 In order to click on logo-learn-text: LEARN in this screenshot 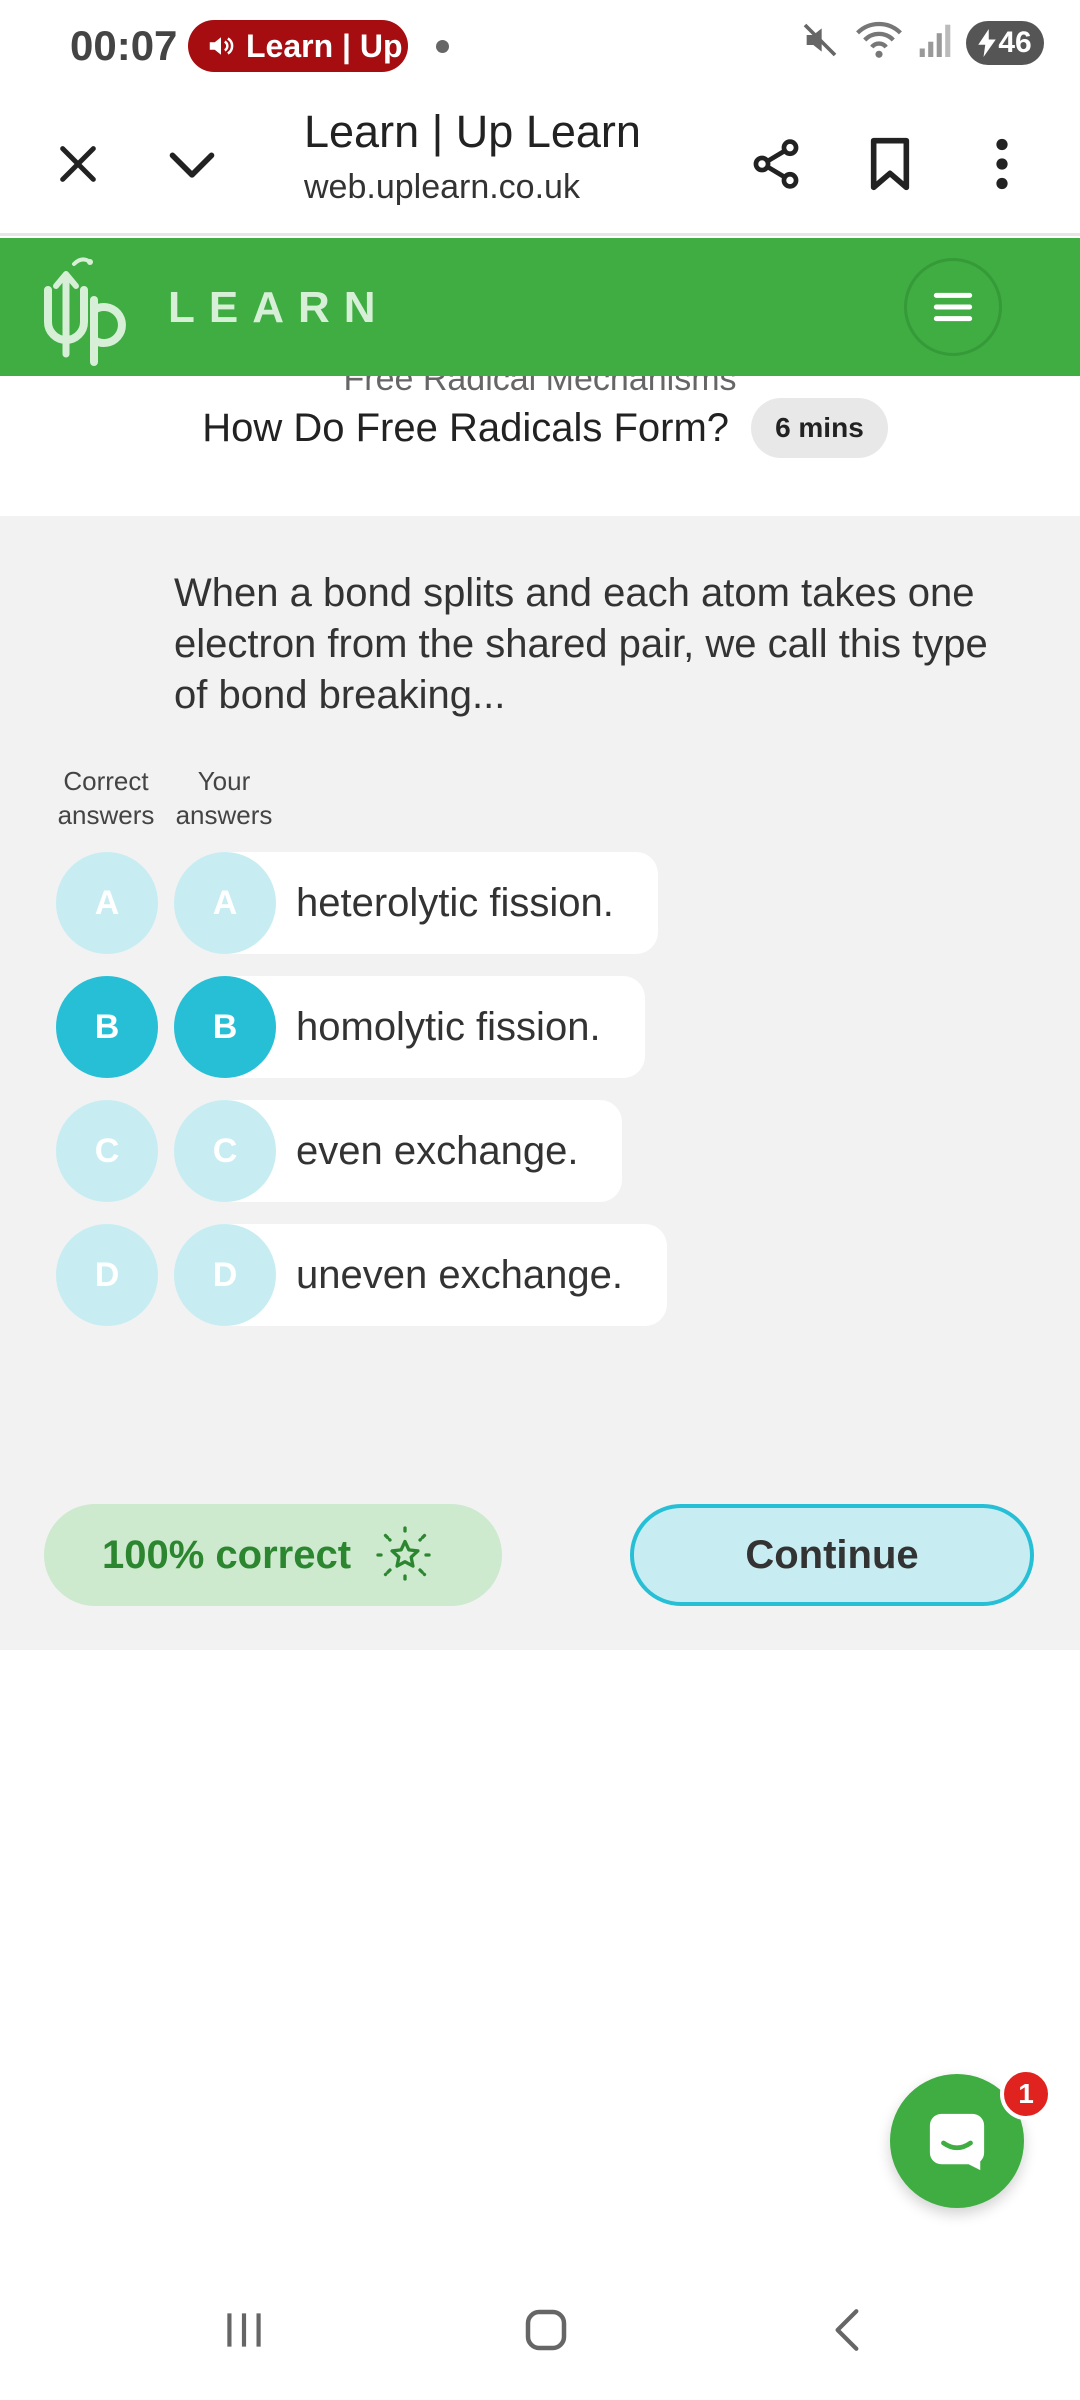, I will do `click(279, 307)`.